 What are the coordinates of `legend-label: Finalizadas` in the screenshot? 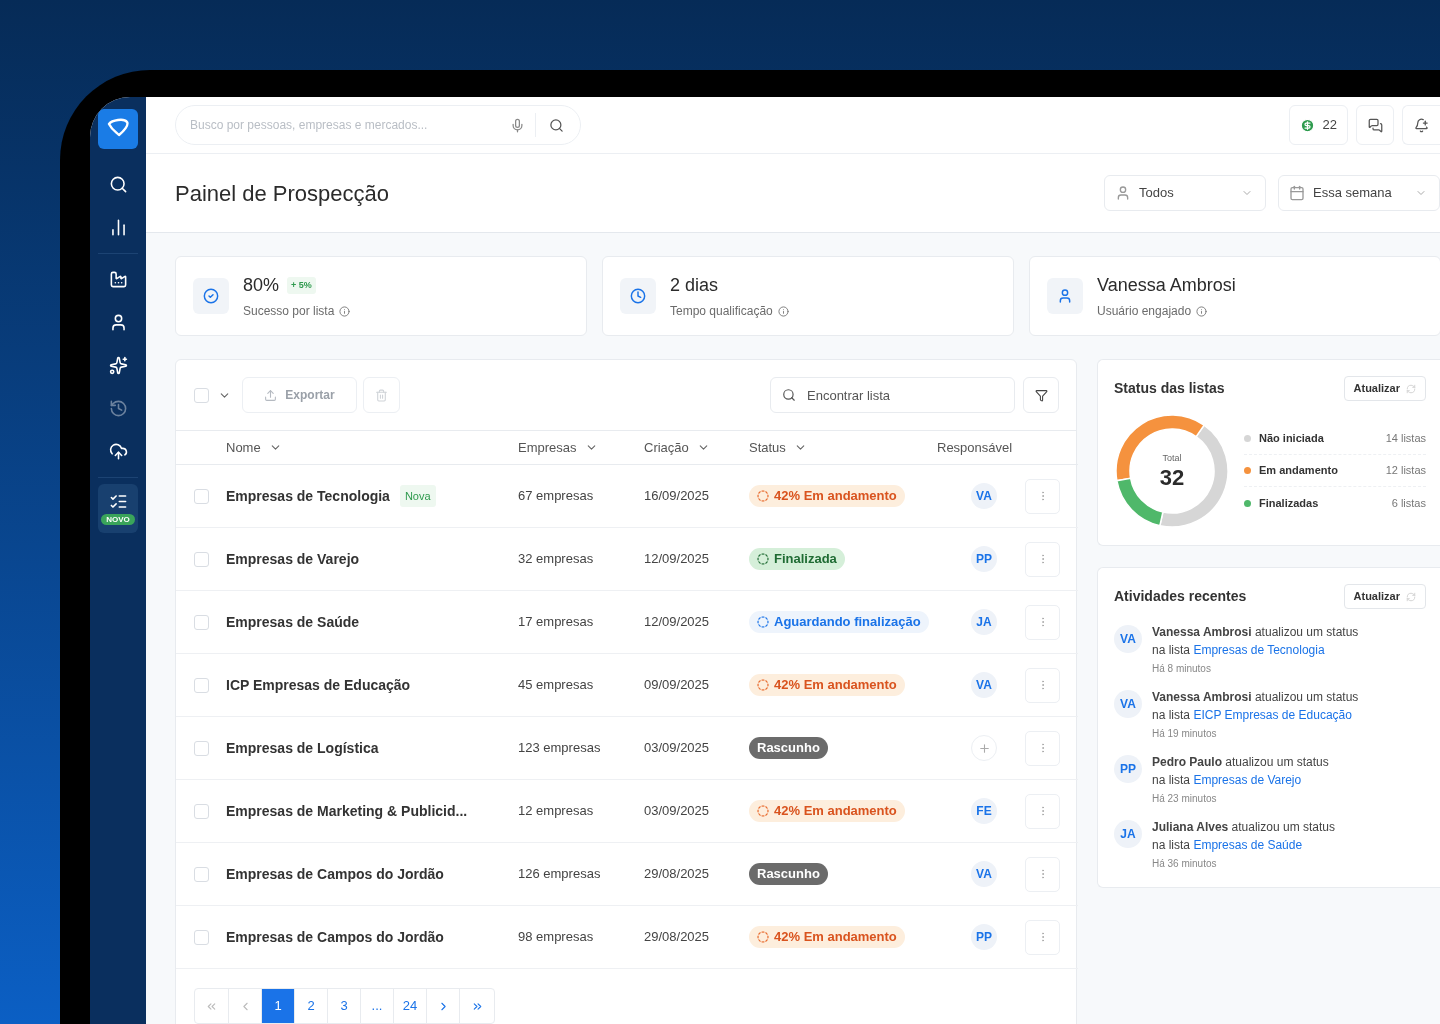 It's located at (1289, 503).